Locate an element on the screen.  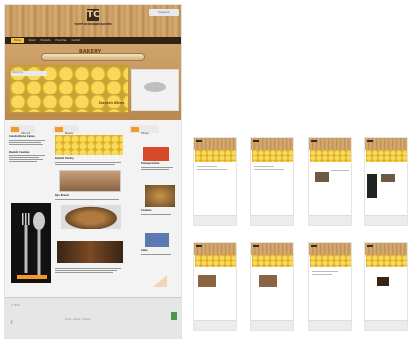
pastry-image is located at coordinates (90, 181).